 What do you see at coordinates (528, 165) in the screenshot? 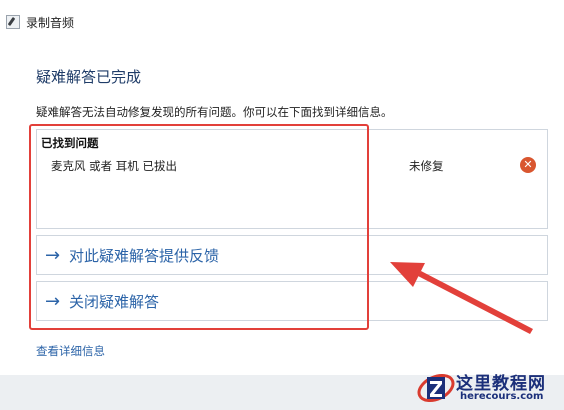
I see `error-x-icon: ✕` at bounding box center [528, 165].